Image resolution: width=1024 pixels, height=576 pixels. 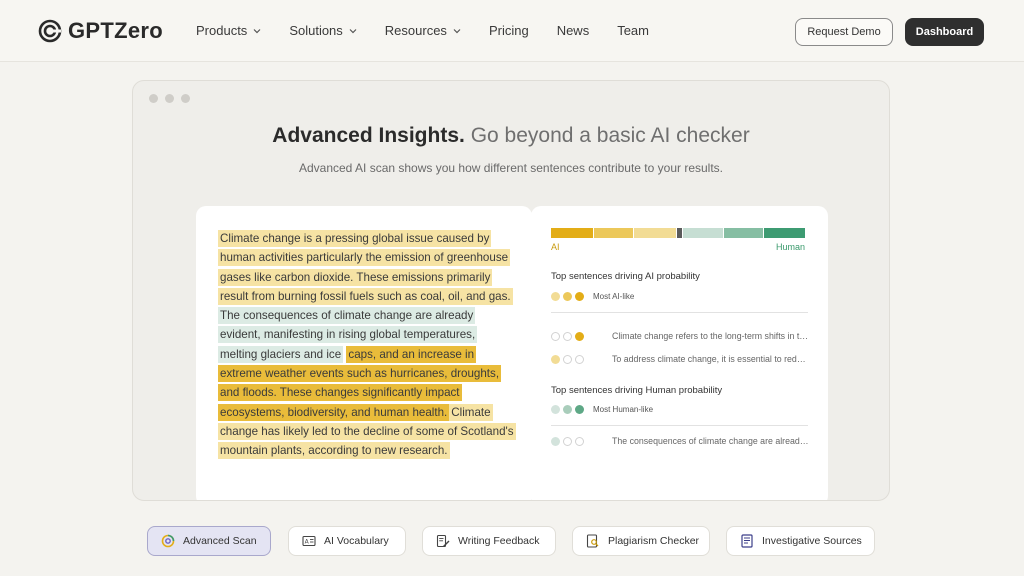 I want to click on nav-news-label: News, so click(x=573, y=30).